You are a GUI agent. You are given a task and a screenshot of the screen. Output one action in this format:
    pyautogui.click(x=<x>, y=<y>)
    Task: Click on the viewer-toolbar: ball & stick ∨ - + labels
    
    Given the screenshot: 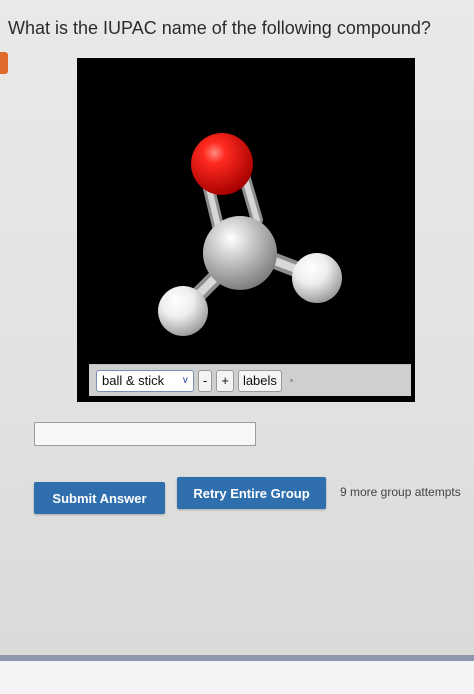 What is the action you would take?
    pyautogui.click(x=250, y=380)
    